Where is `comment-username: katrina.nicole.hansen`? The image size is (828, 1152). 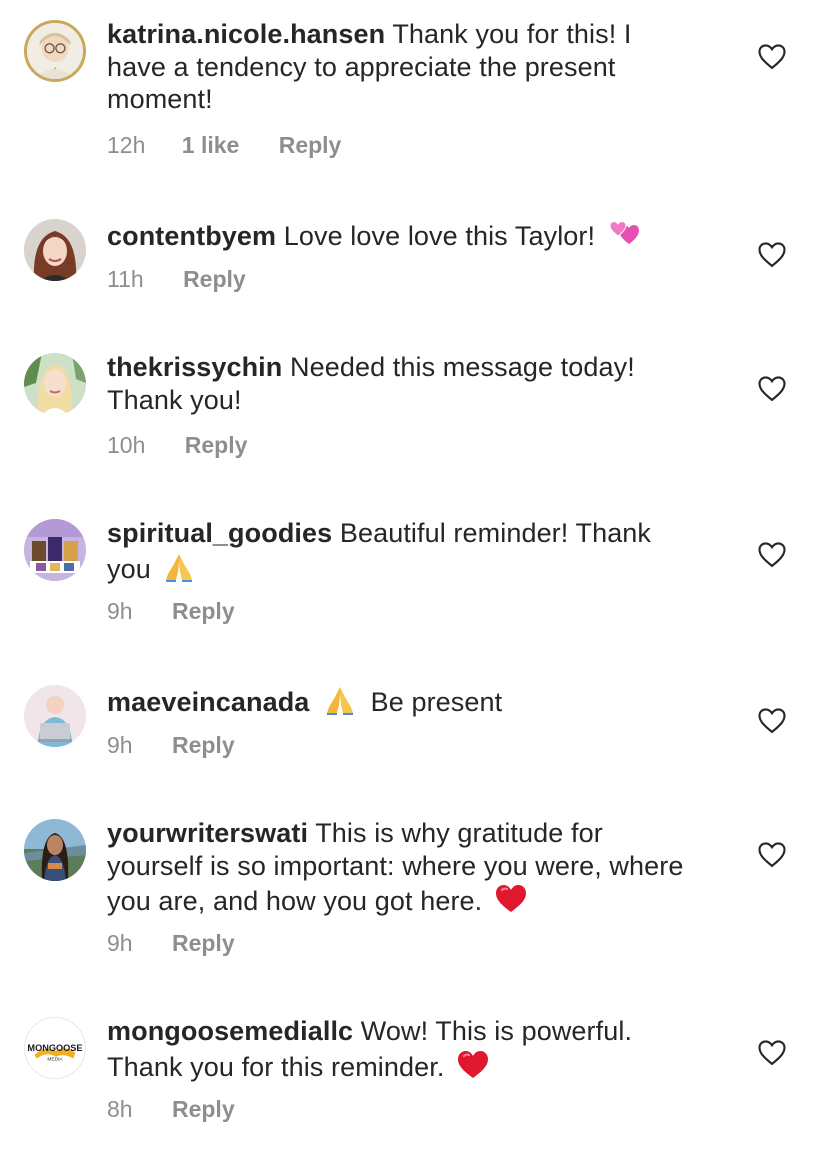
comment-username: katrina.nicole.hansen is located at coordinates (246, 34).